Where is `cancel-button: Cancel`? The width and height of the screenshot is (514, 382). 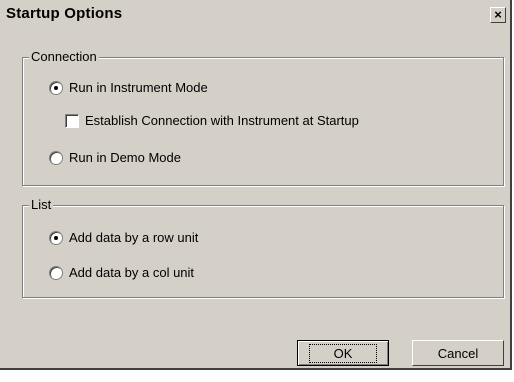
cancel-button: Cancel is located at coordinates (458, 353).